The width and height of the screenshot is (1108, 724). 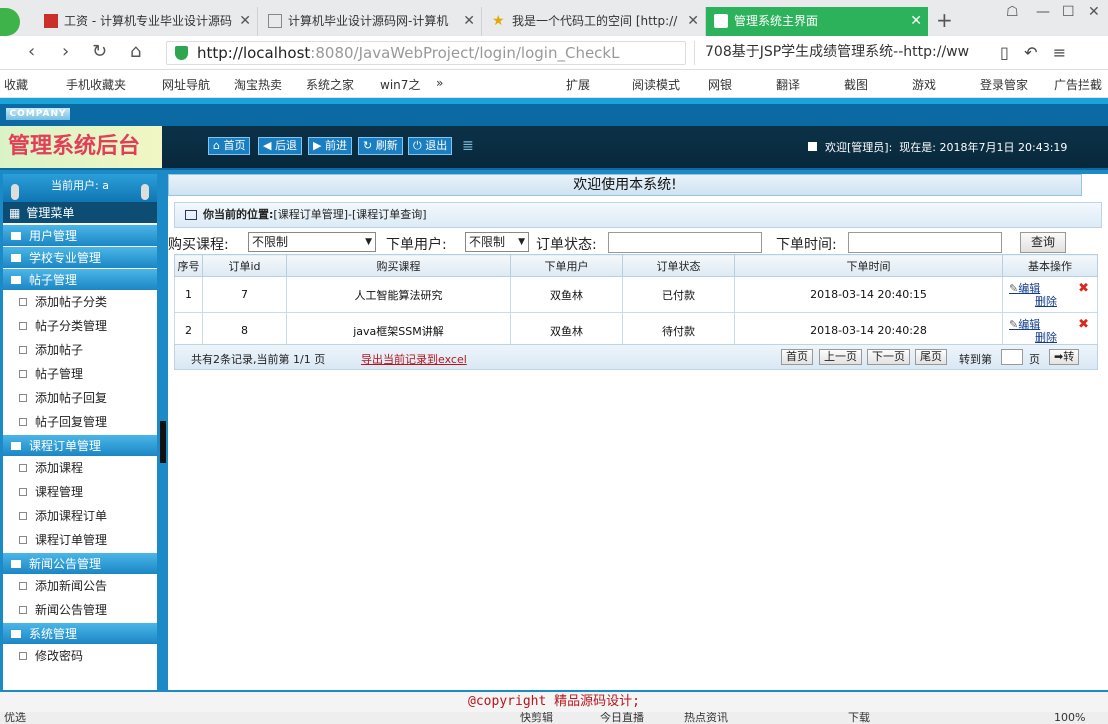 I want to click on next-page-button: 下一页, so click(x=888, y=357).